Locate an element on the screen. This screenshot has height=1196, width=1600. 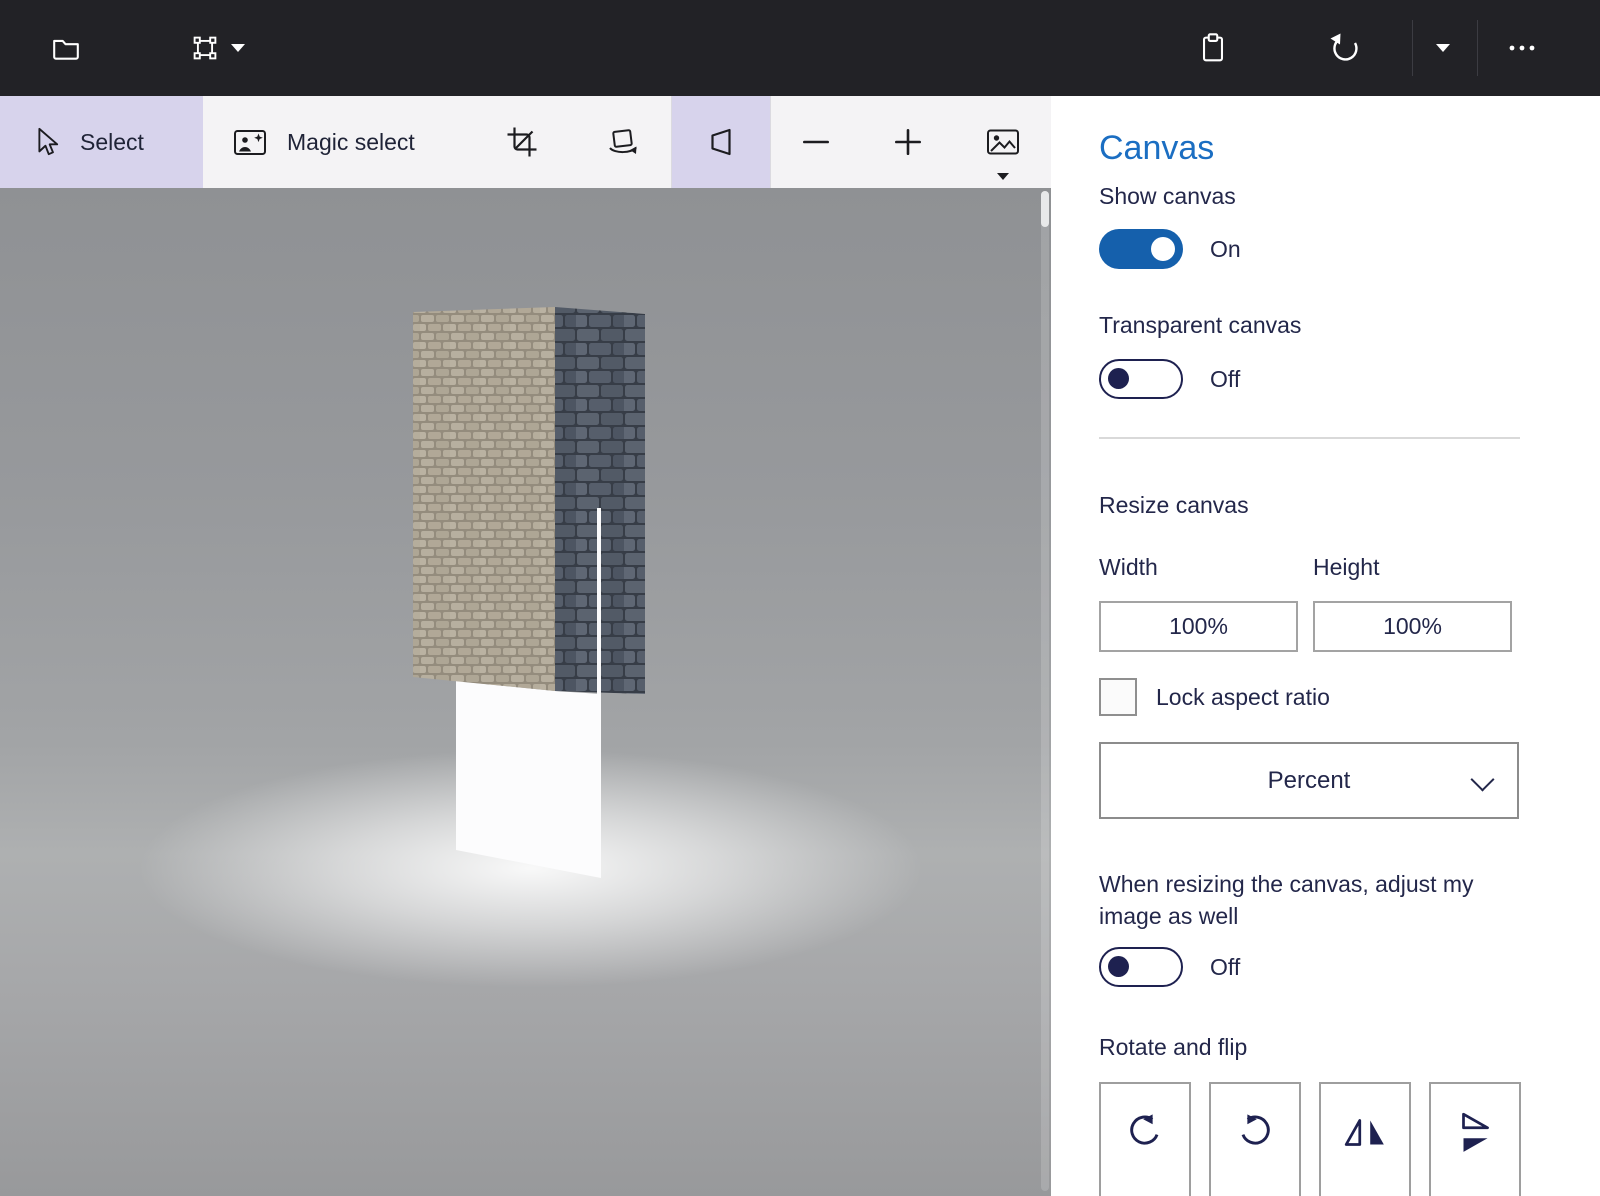
canvas-plane is located at coordinates (528, 779).